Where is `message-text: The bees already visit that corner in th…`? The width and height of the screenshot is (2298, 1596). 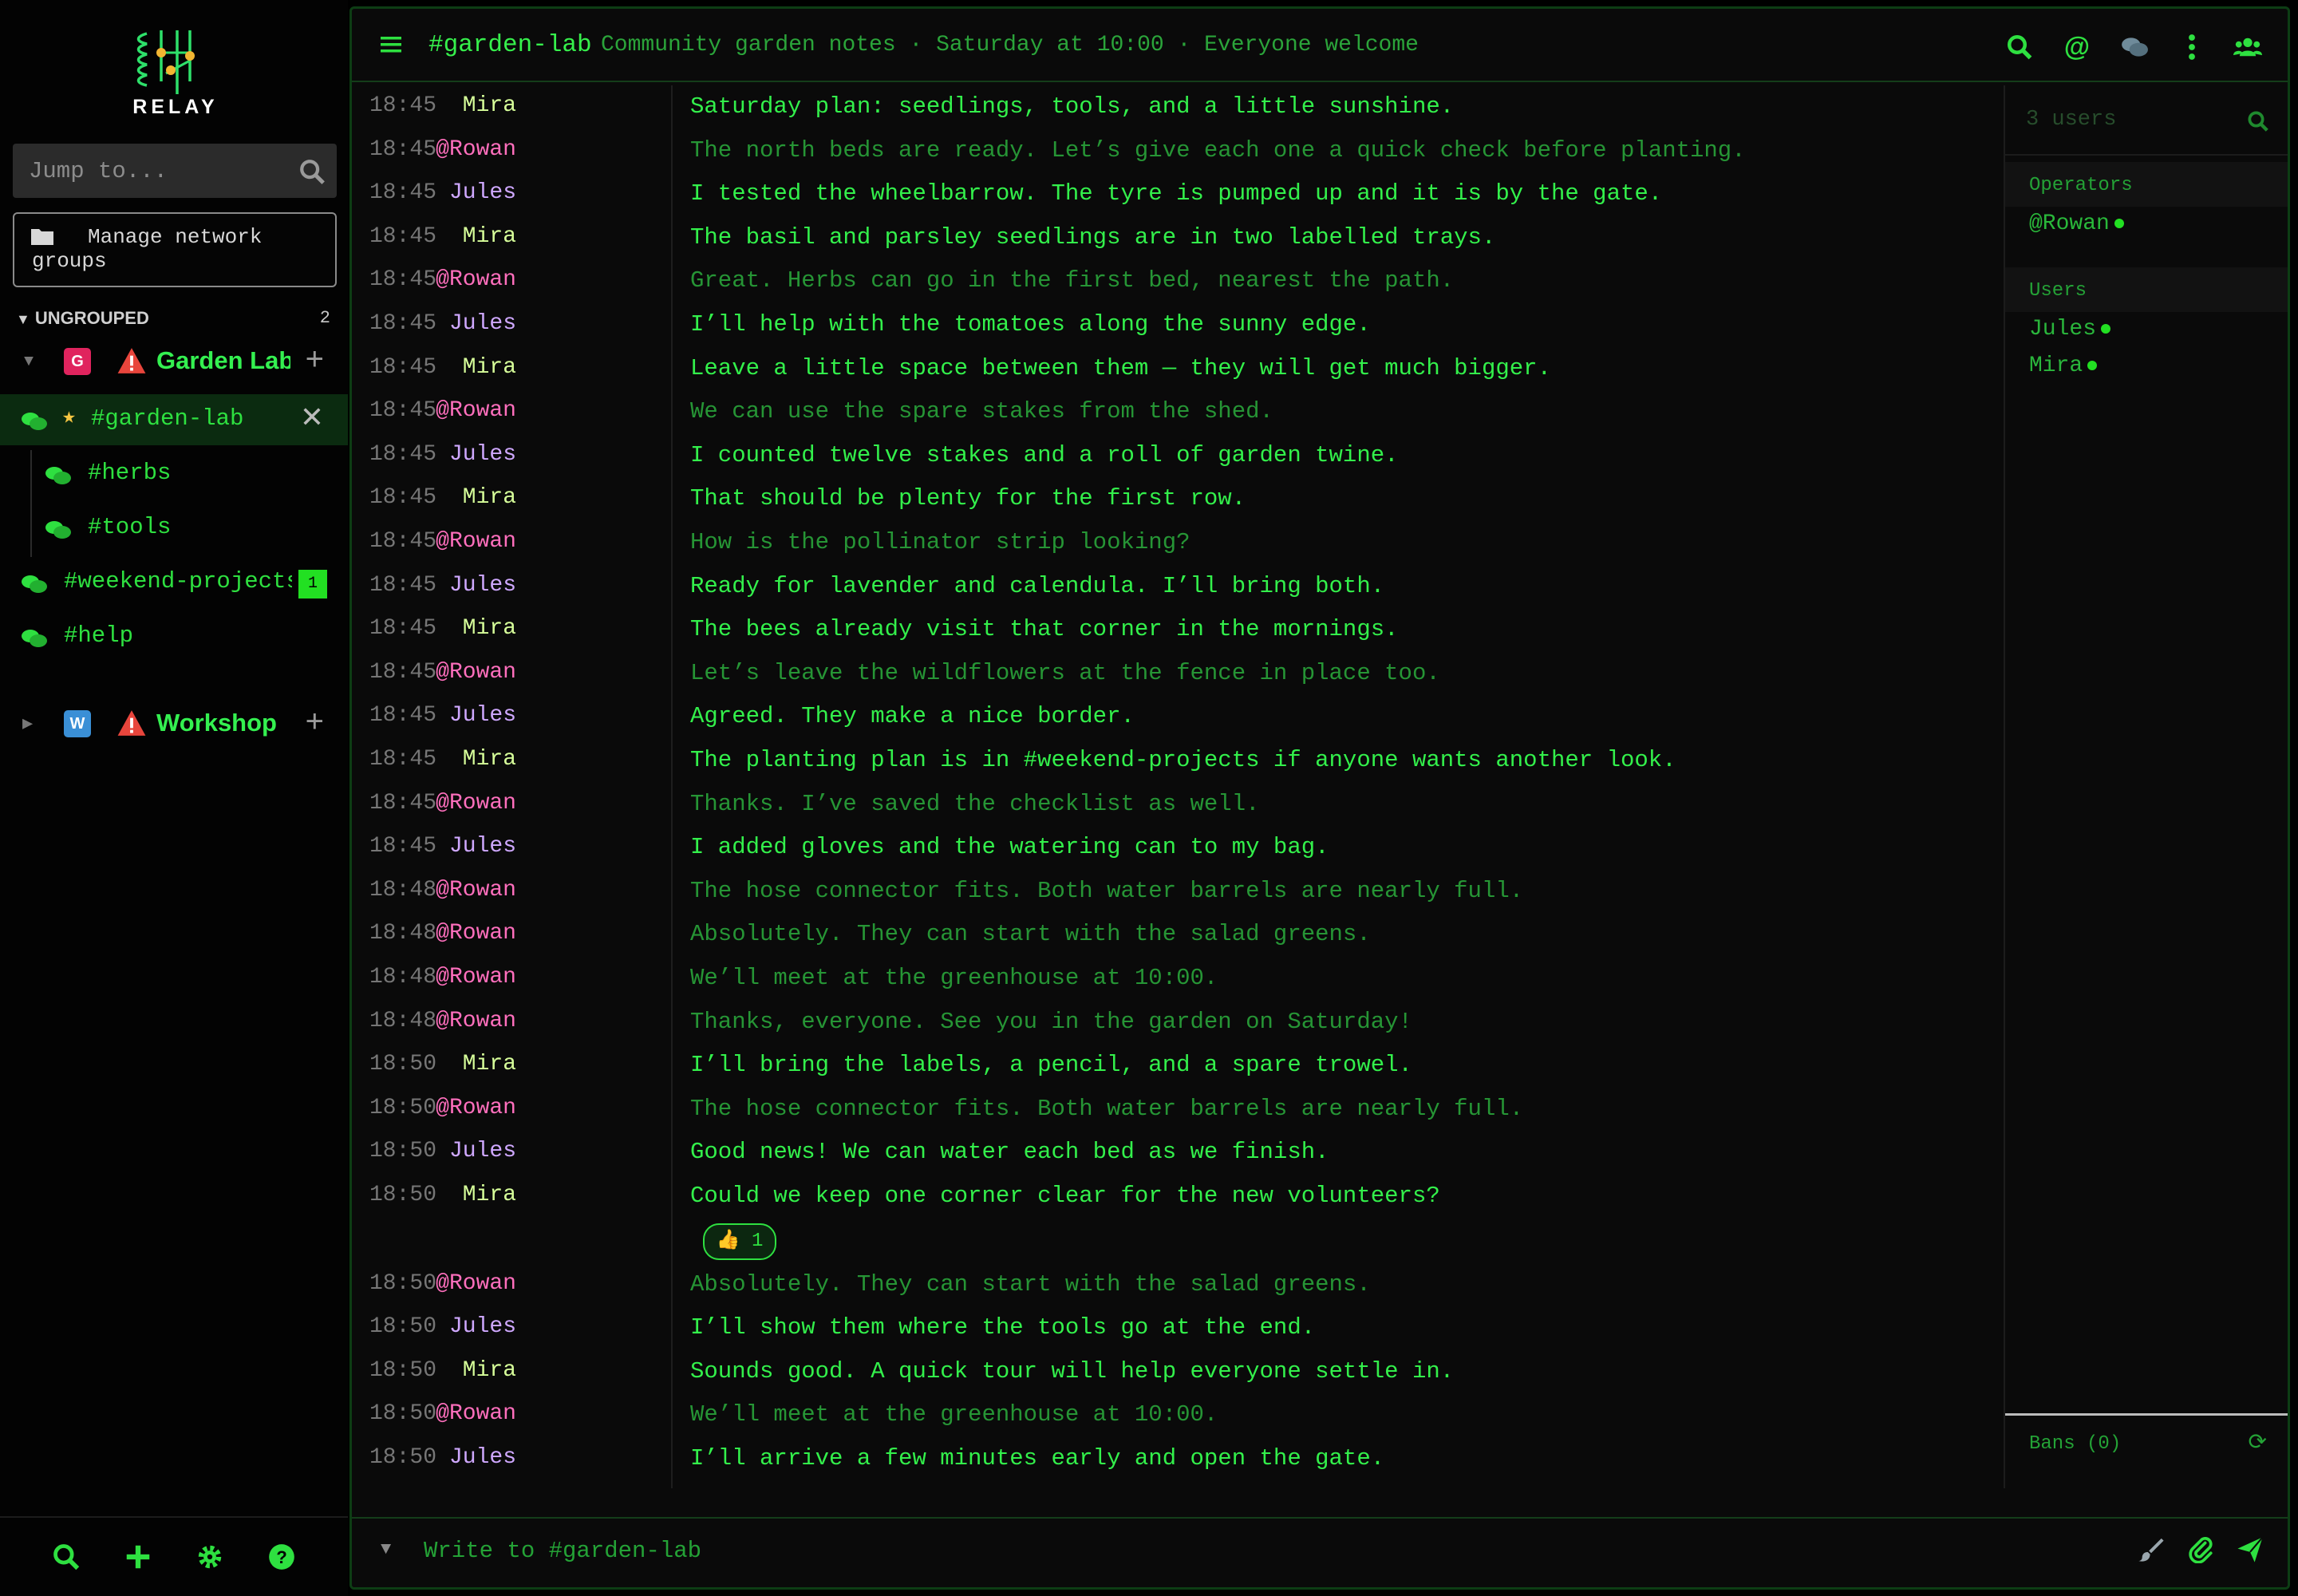 message-text: The bees already visit that corner in th… is located at coordinates (1044, 629).